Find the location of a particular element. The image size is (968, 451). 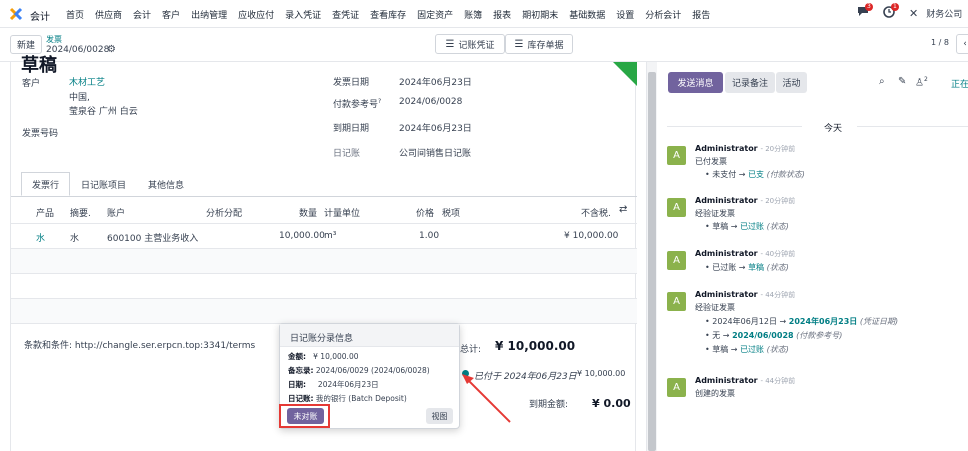

col-taxes: 税项 is located at coordinates (451, 212).